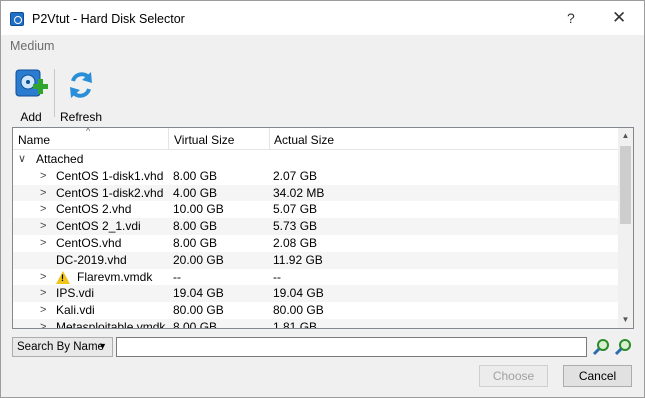  I want to click on medium-section-label: Medium, so click(32, 46).